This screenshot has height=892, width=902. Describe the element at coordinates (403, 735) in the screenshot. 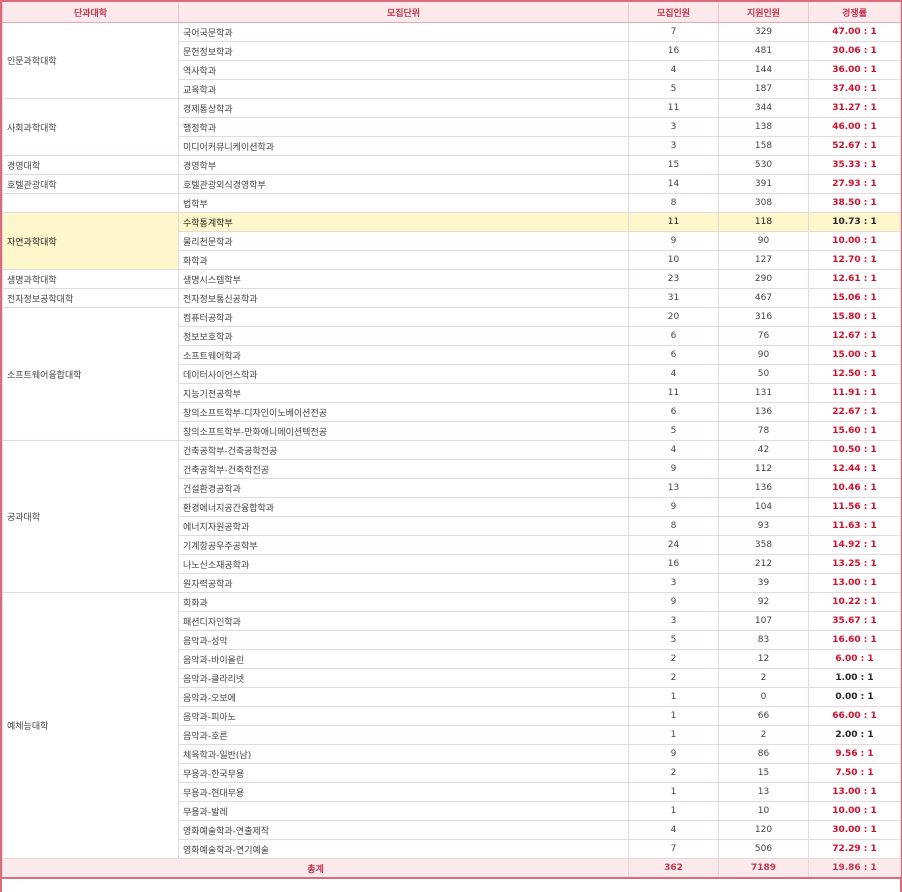

I see `dept-cell: 음악과-호른` at that location.